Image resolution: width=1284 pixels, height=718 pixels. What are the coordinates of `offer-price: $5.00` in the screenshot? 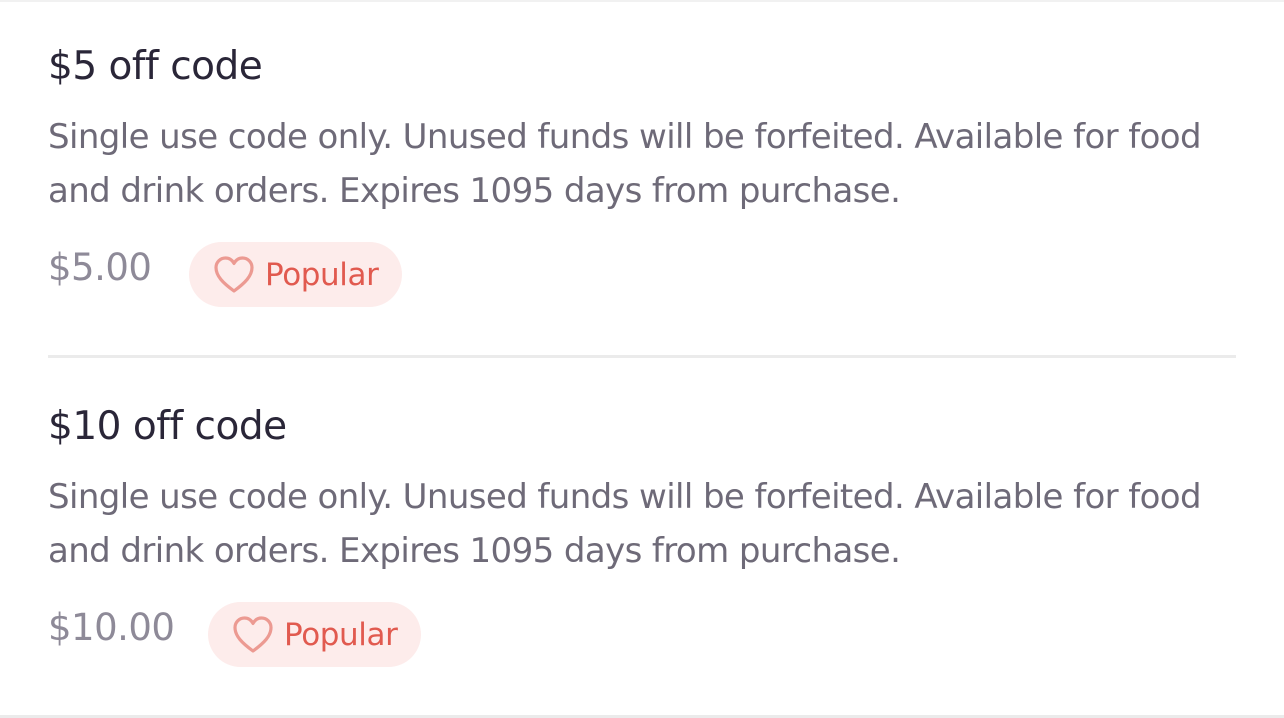 It's located at (100, 267).